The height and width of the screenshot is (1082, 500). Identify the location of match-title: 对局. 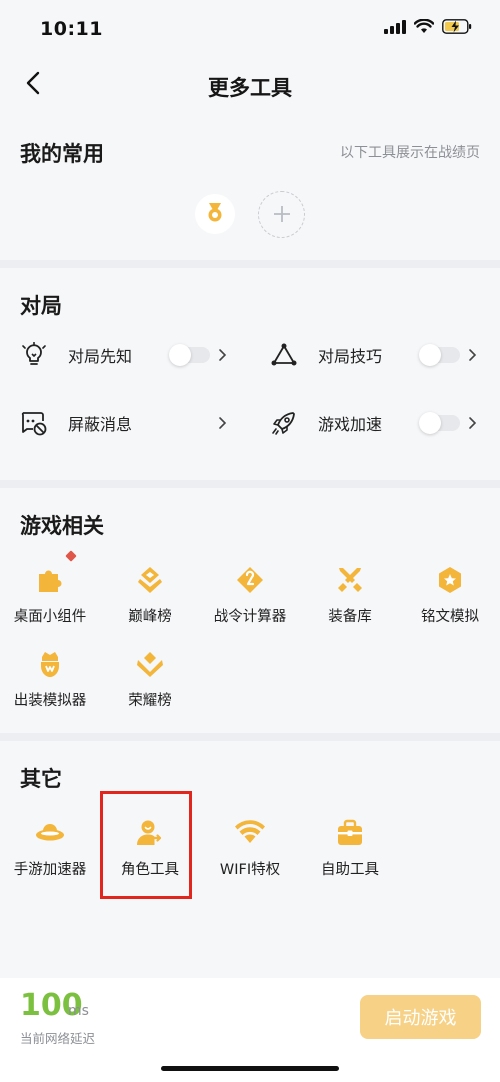
(41, 306).